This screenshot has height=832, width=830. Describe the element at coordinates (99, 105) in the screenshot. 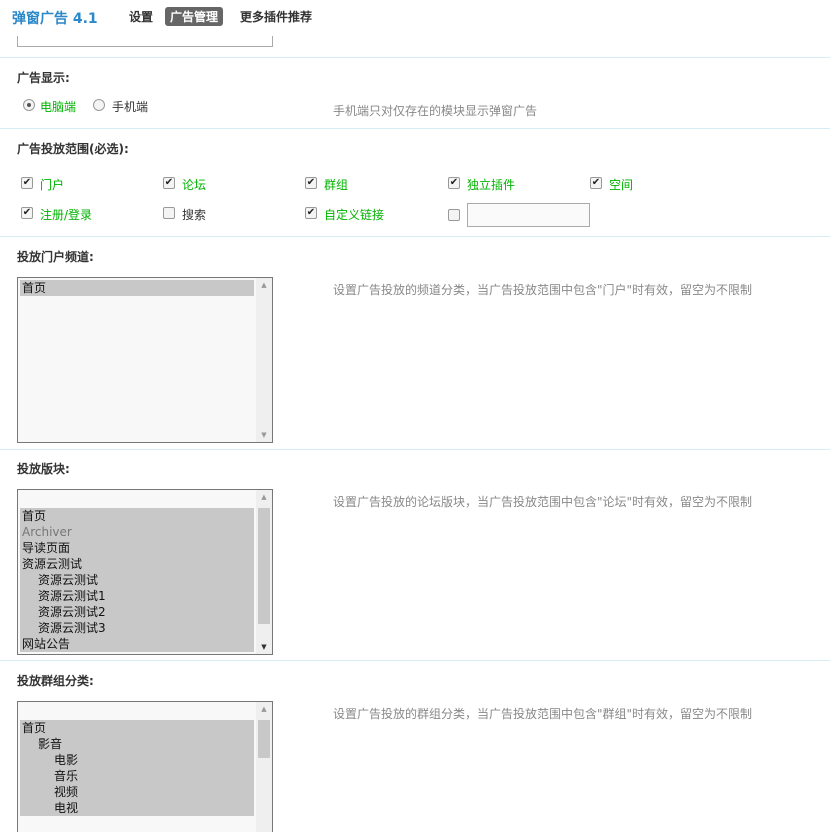

I see `radio-mobile` at that location.